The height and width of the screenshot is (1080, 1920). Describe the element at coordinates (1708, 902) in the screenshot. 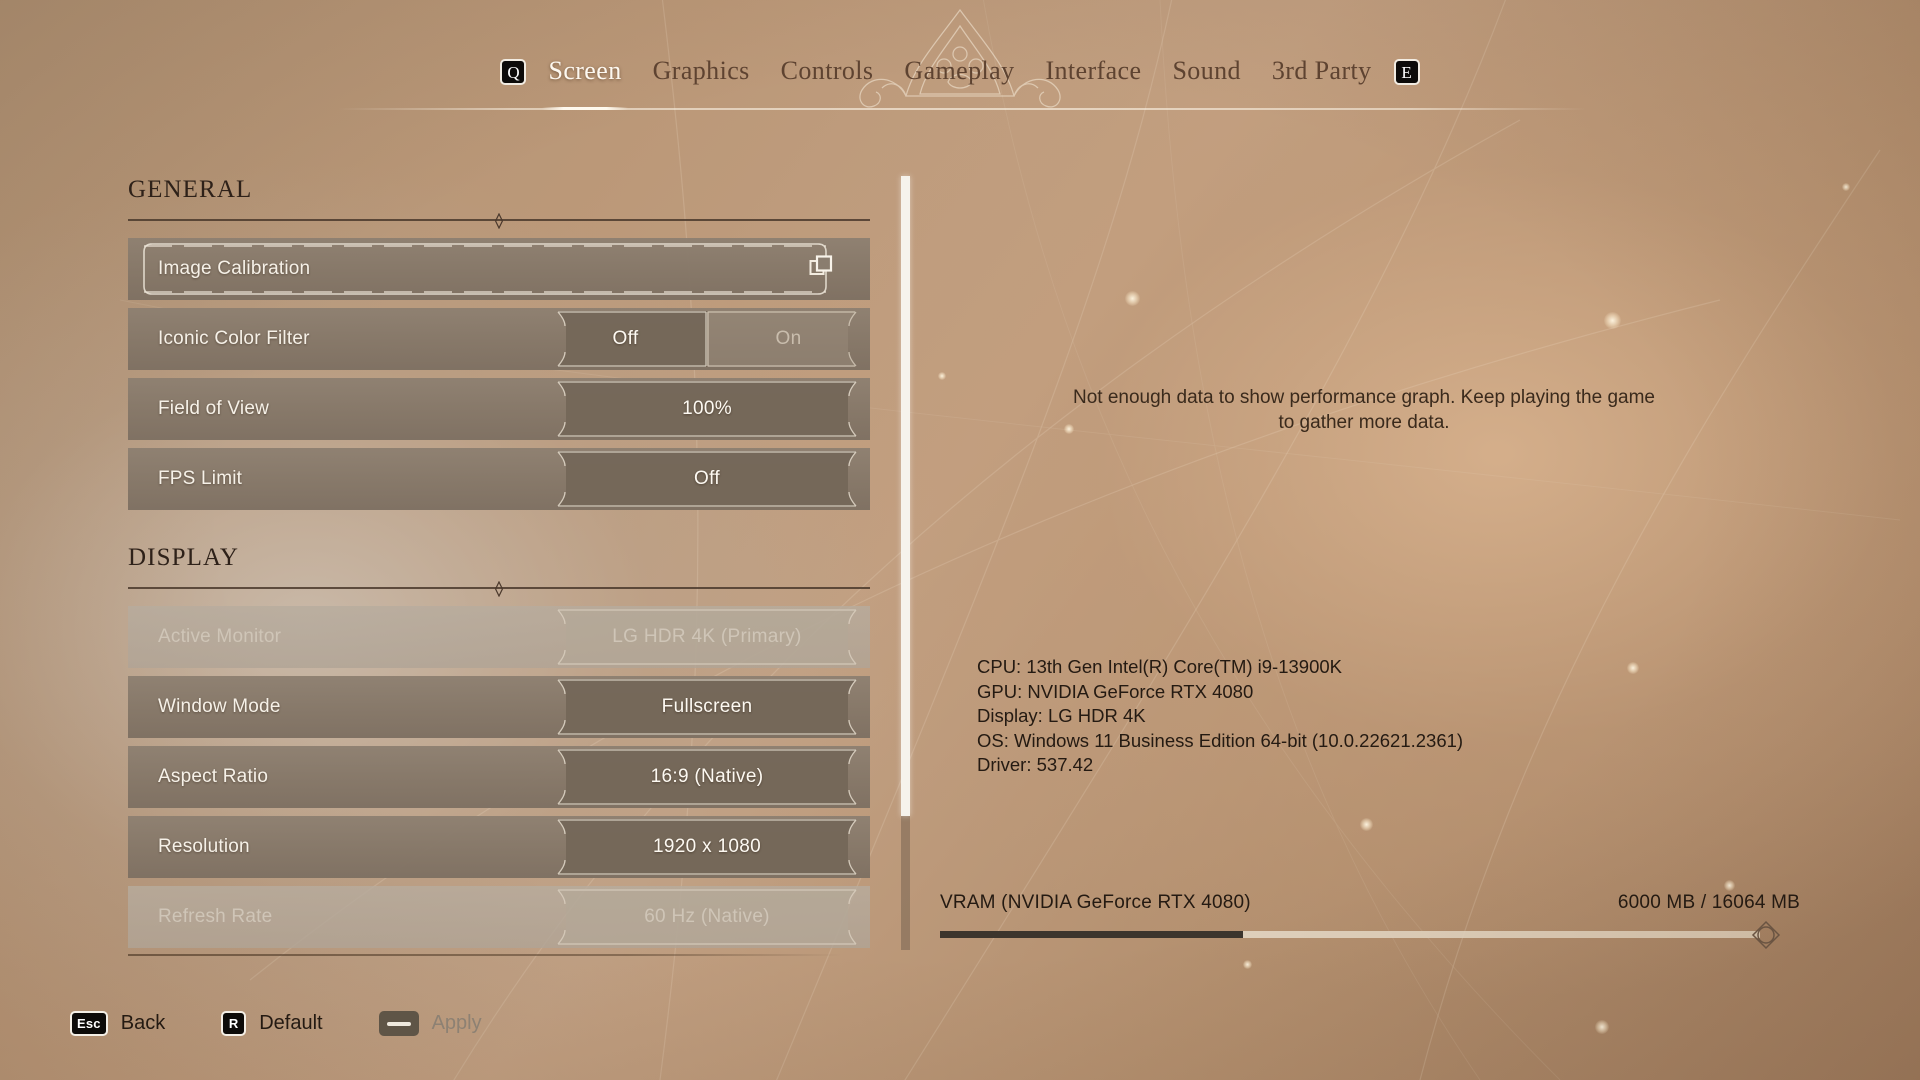

I see `vram-value: 6000 MB / 16064 MB` at that location.